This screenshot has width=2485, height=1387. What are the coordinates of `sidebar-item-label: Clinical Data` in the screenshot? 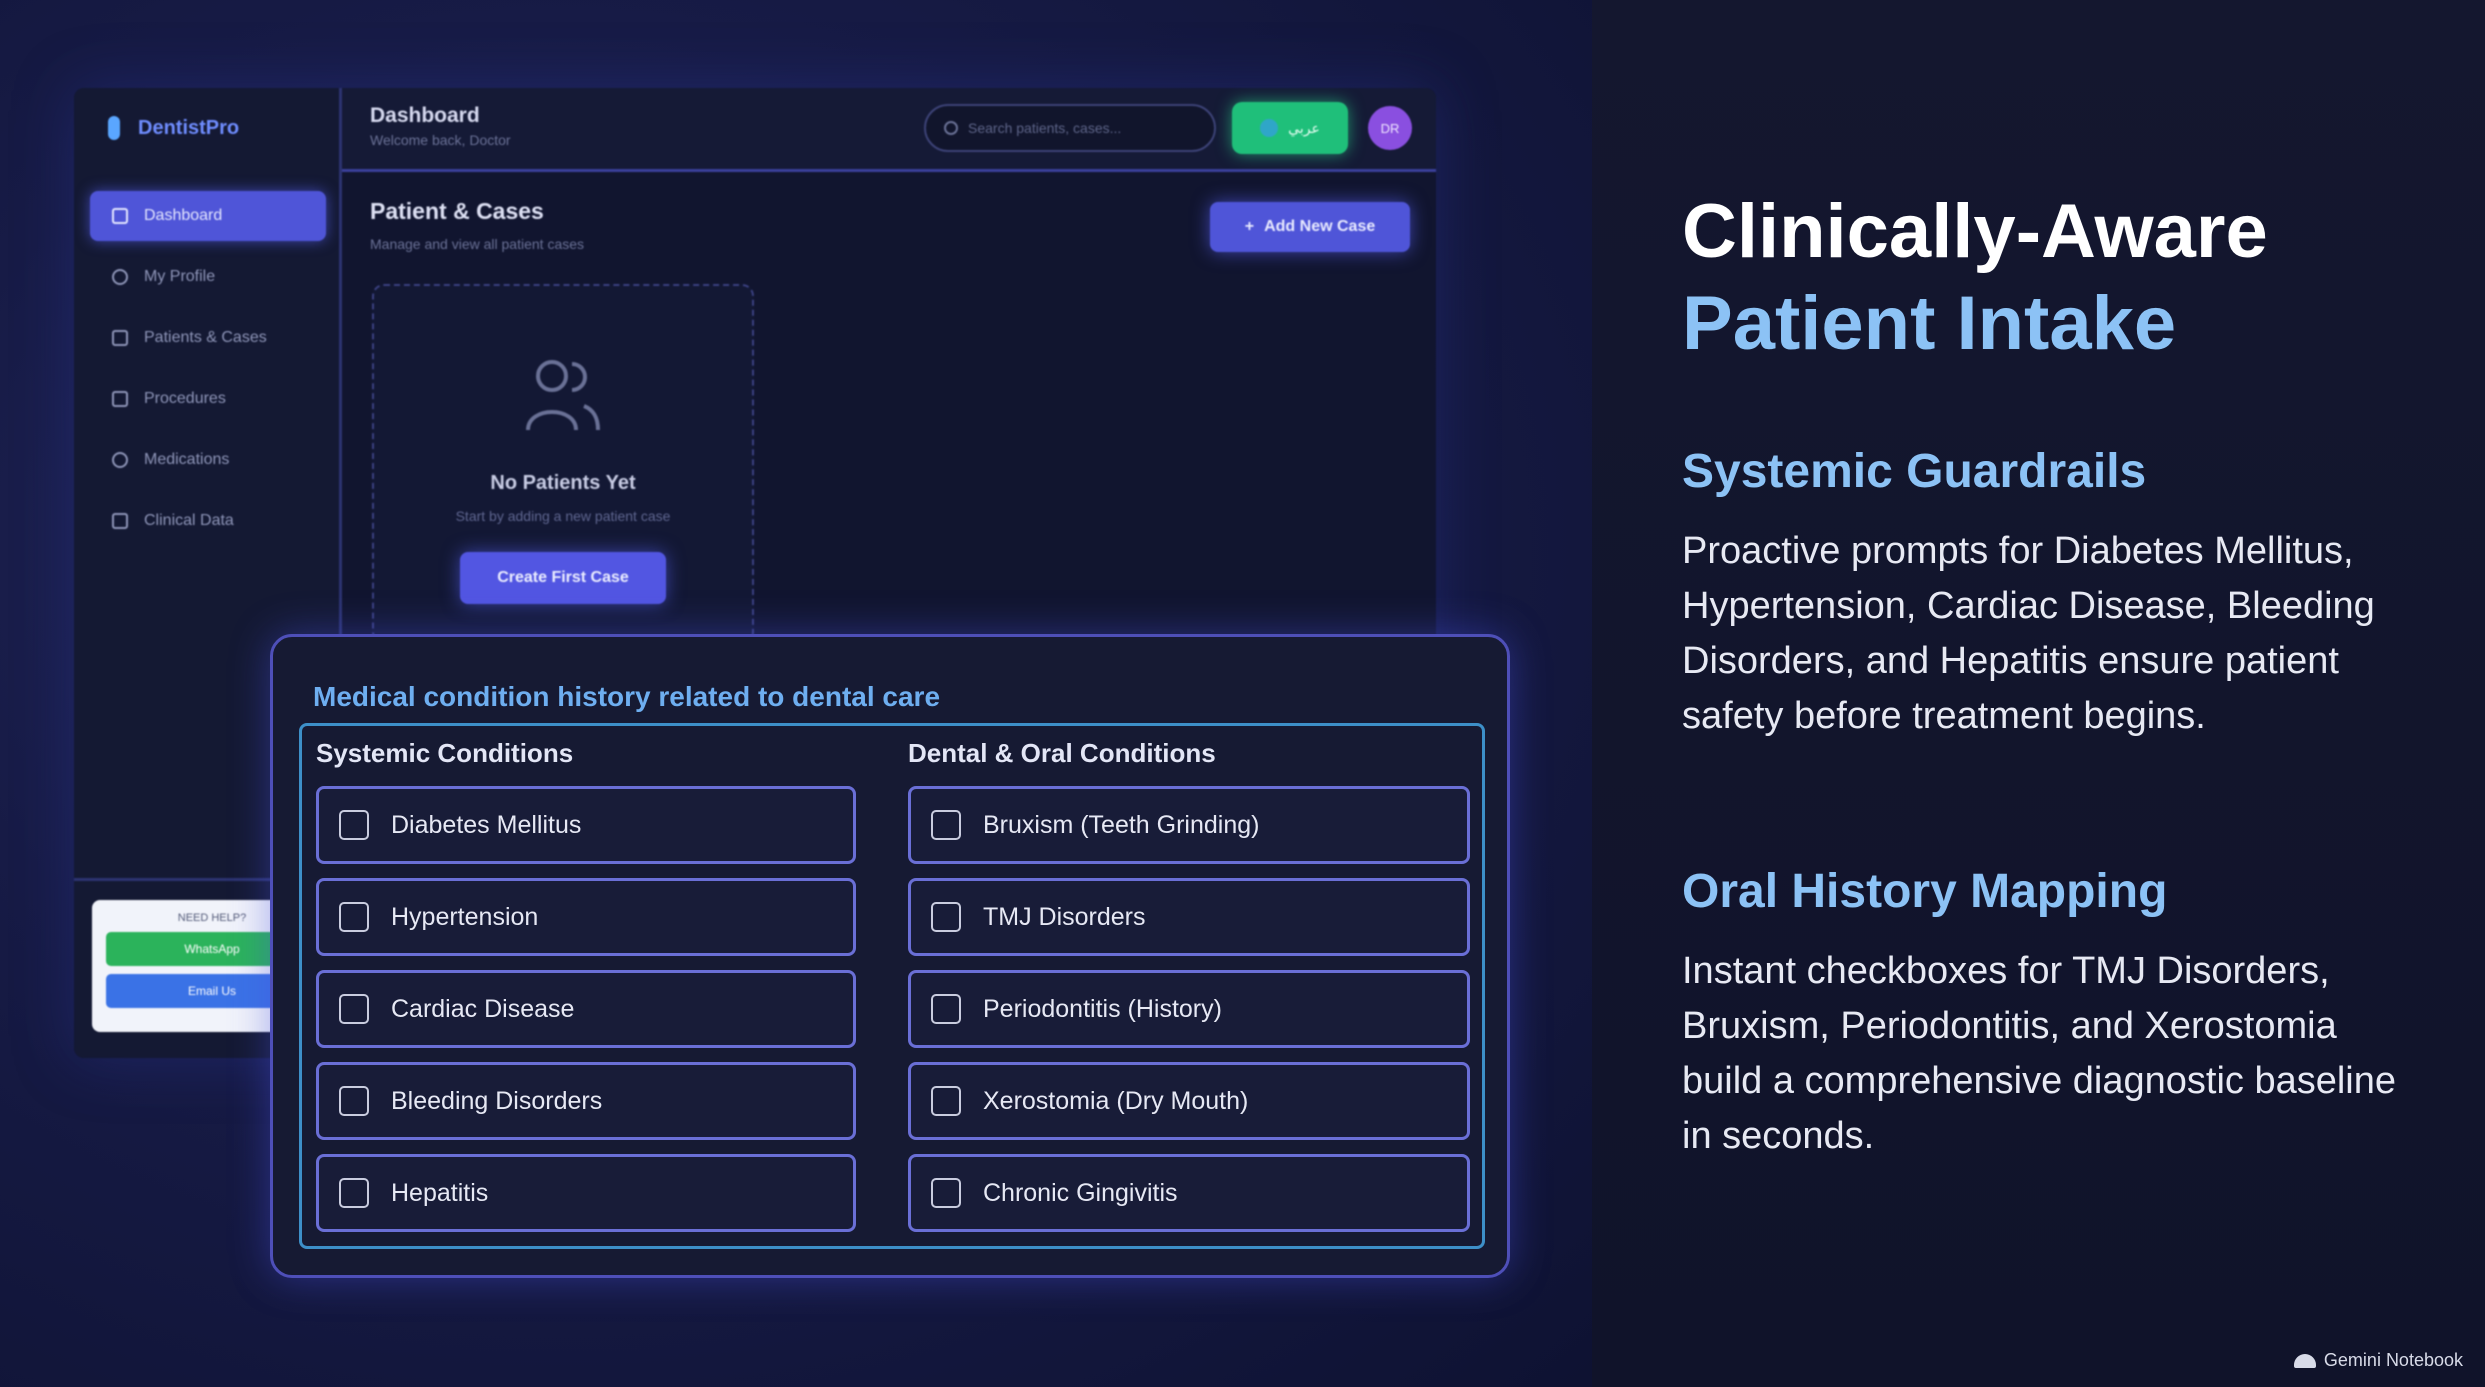 It's located at (189, 520).